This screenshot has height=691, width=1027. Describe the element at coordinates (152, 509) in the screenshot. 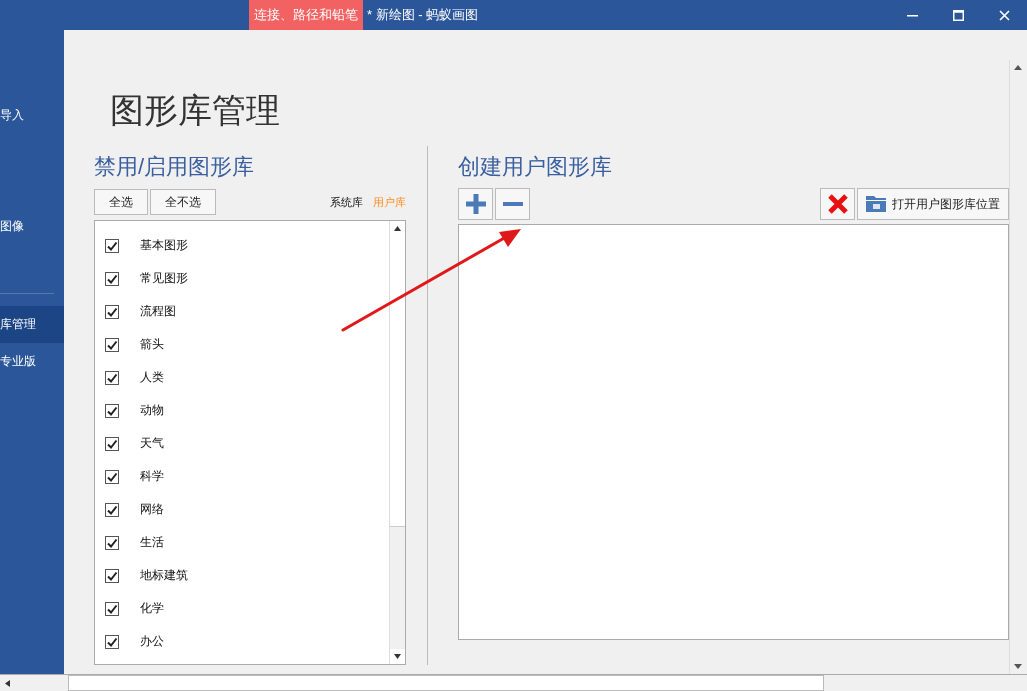

I see `library-label: 网络` at that location.